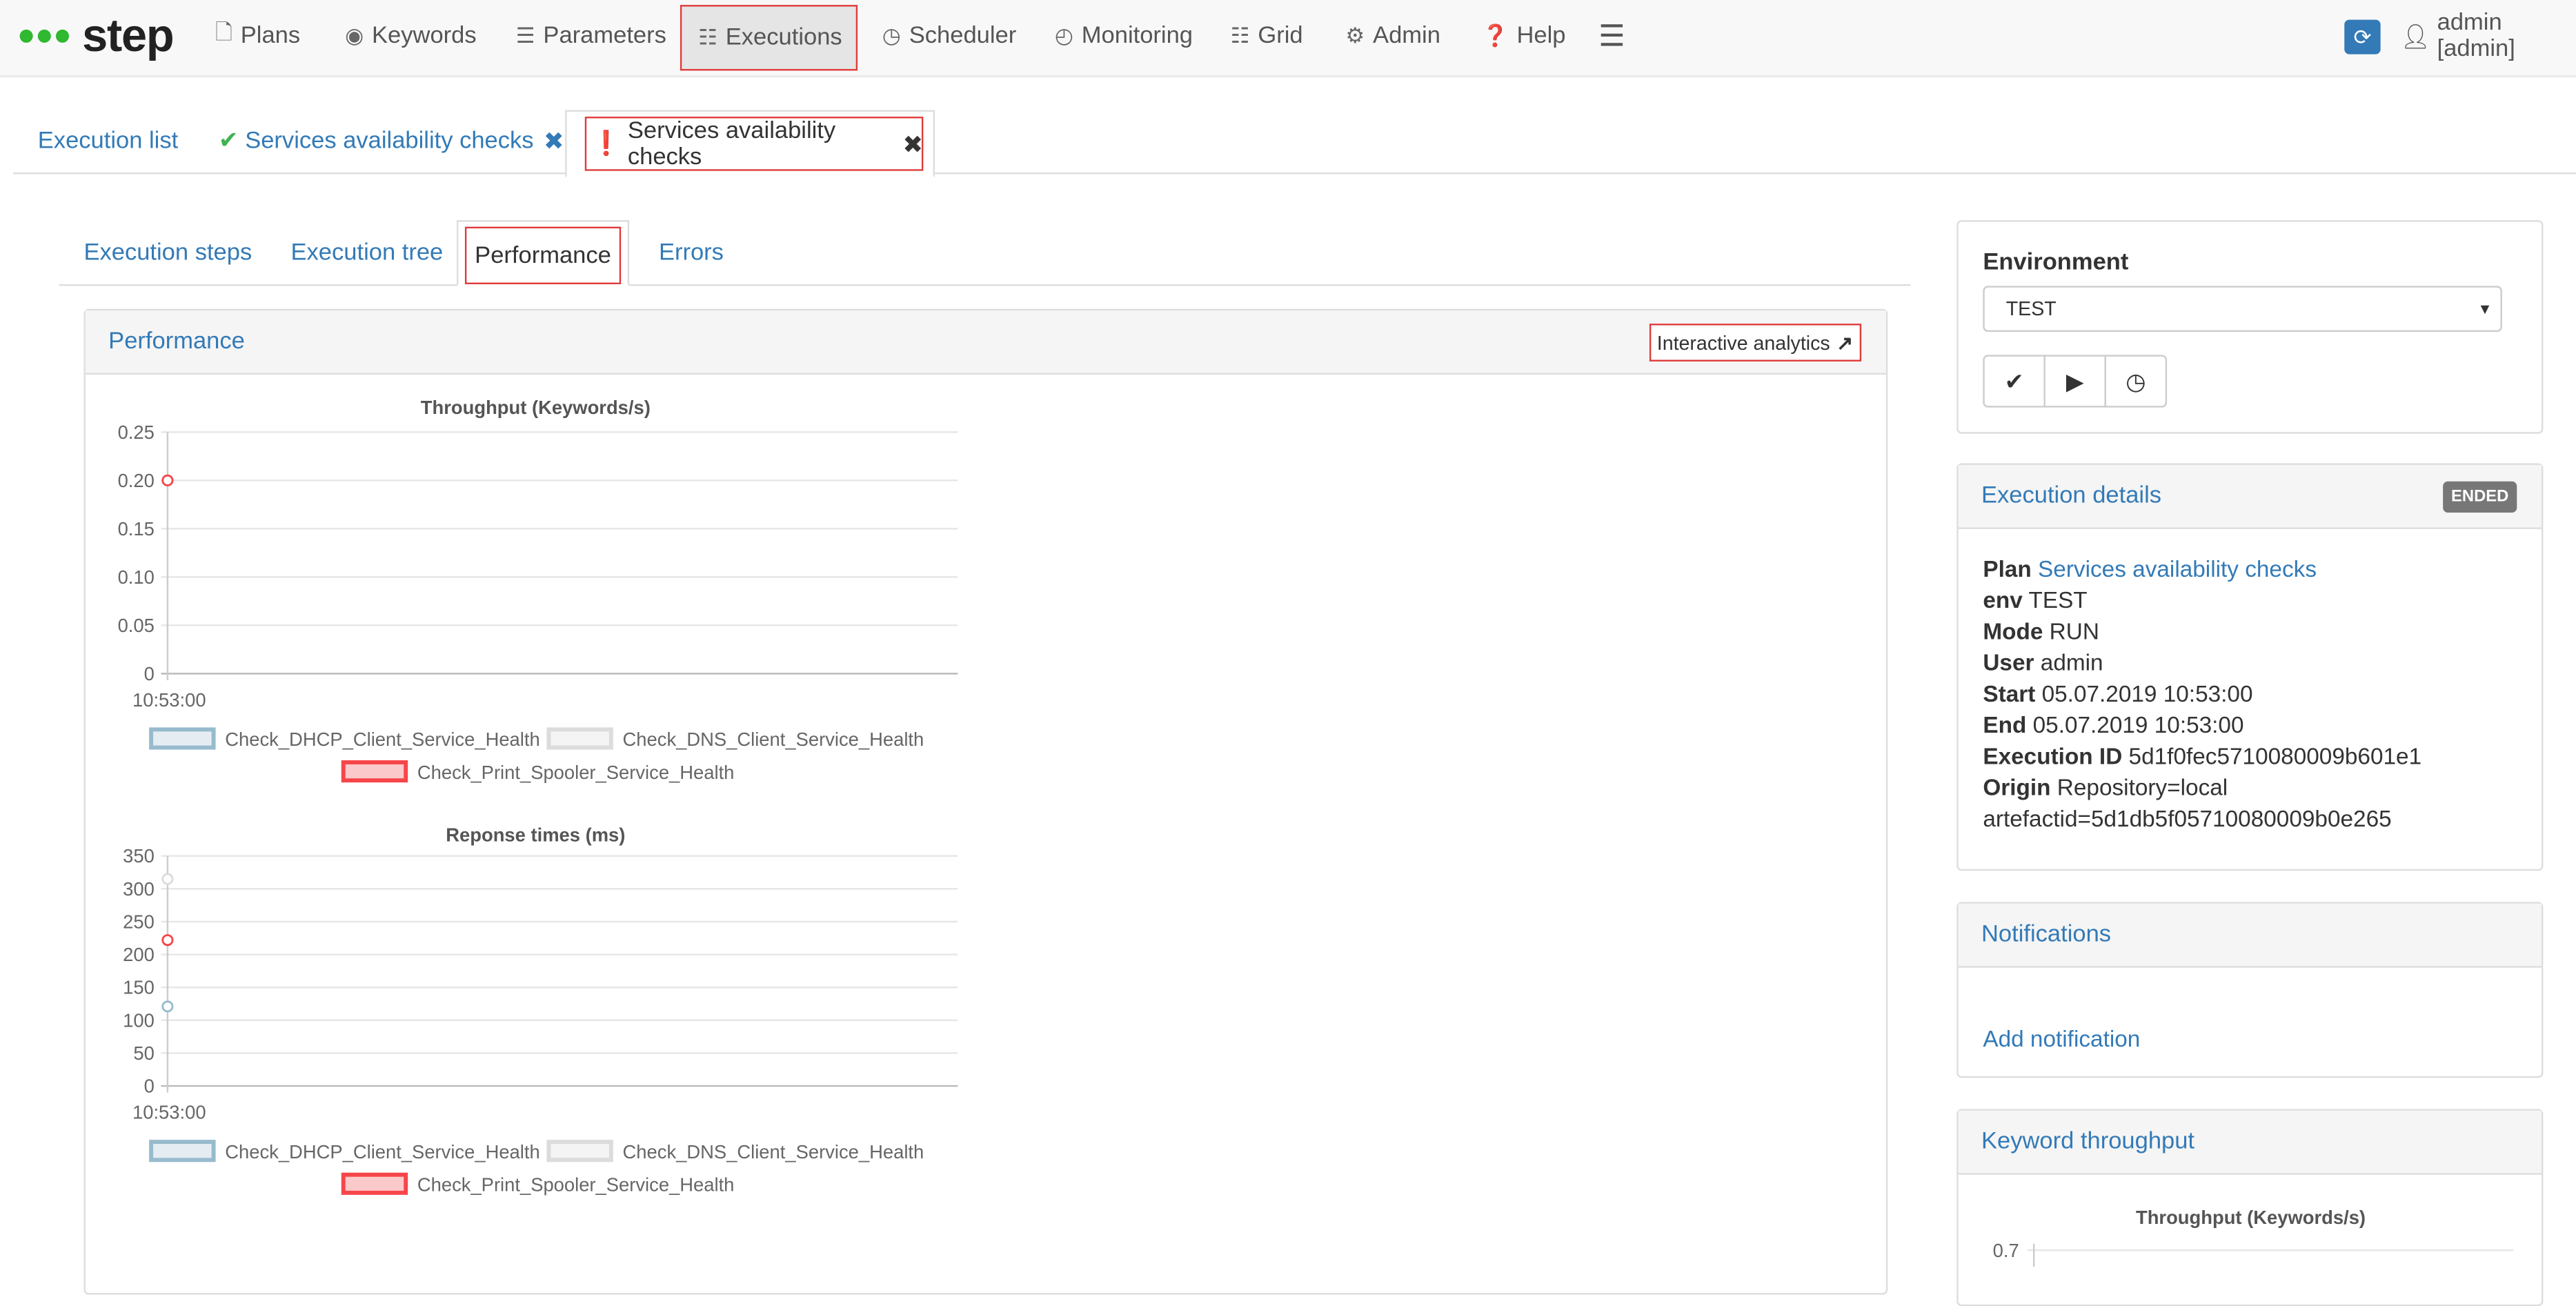 This screenshot has width=2576, height=1306. I want to click on user-icon: 👤︎, so click(2415, 37).